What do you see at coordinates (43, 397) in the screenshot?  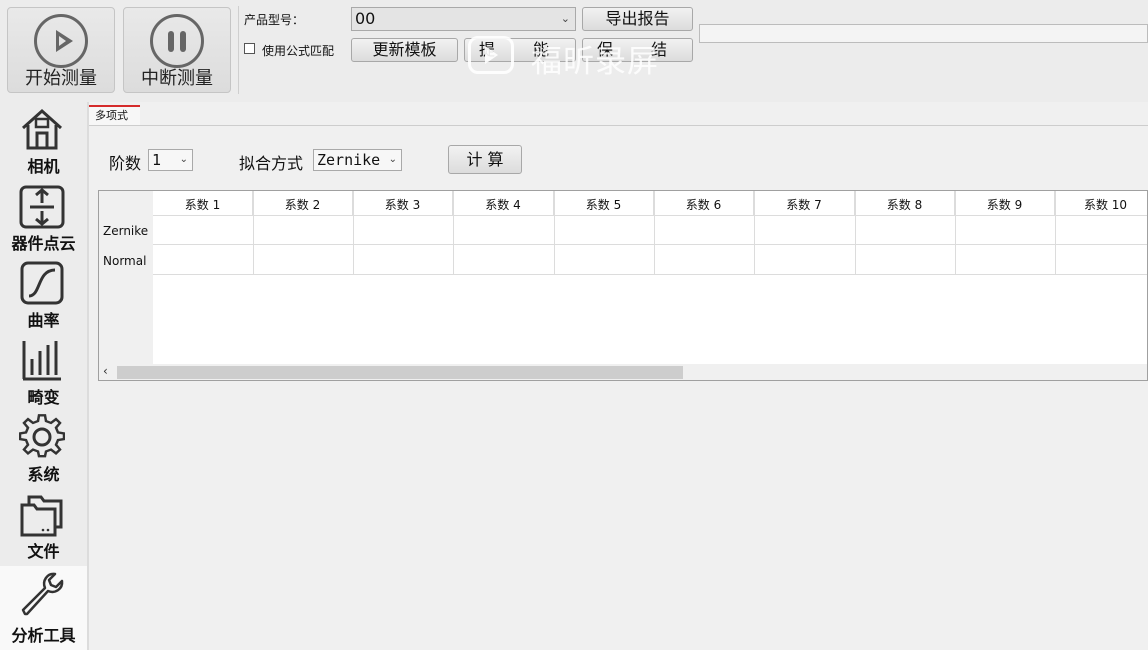 I see `sidebar-item-label: 畸变` at bounding box center [43, 397].